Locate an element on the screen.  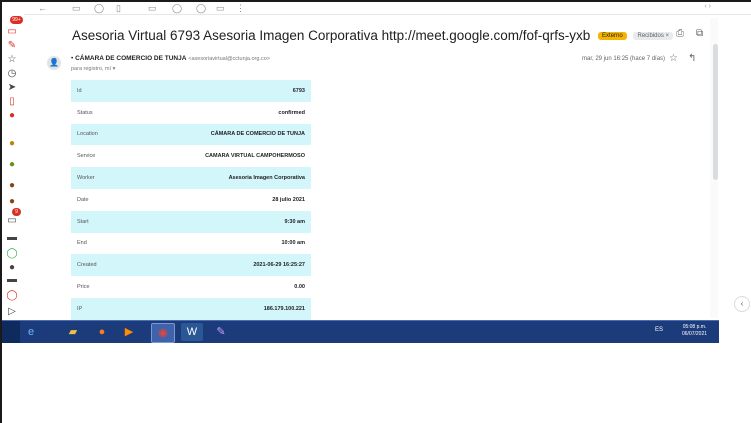
detail-row: Worker Asesoria Imagen Corporativa is located at coordinates (191, 178).